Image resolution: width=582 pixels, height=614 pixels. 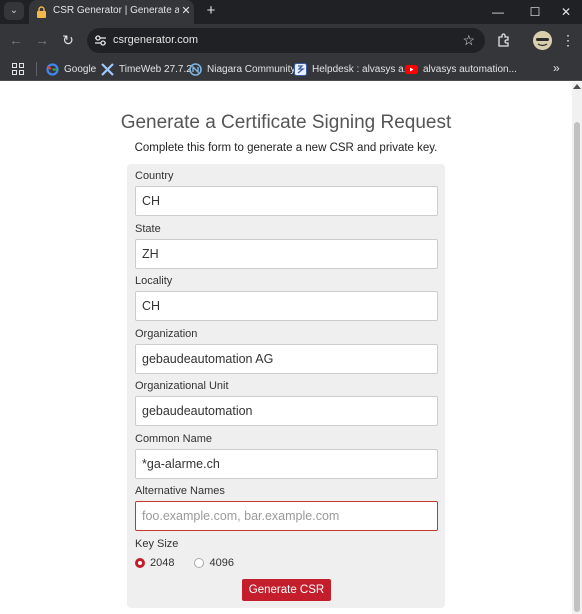 What do you see at coordinates (498, 12) in the screenshot?
I see `minimize-icon: —` at bounding box center [498, 12].